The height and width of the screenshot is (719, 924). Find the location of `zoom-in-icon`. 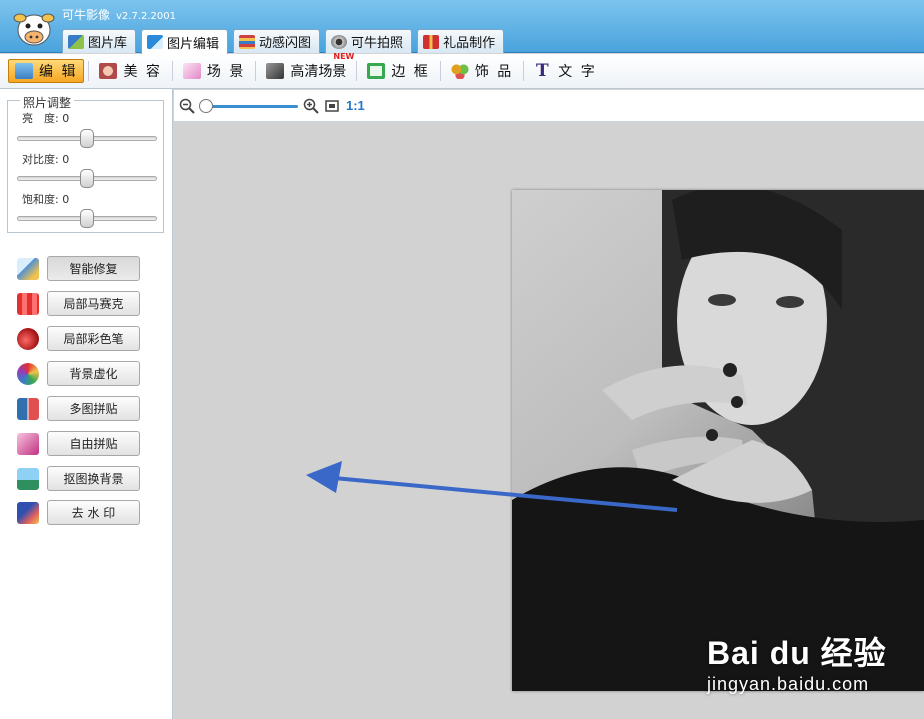

zoom-in-icon is located at coordinates (311, 106).